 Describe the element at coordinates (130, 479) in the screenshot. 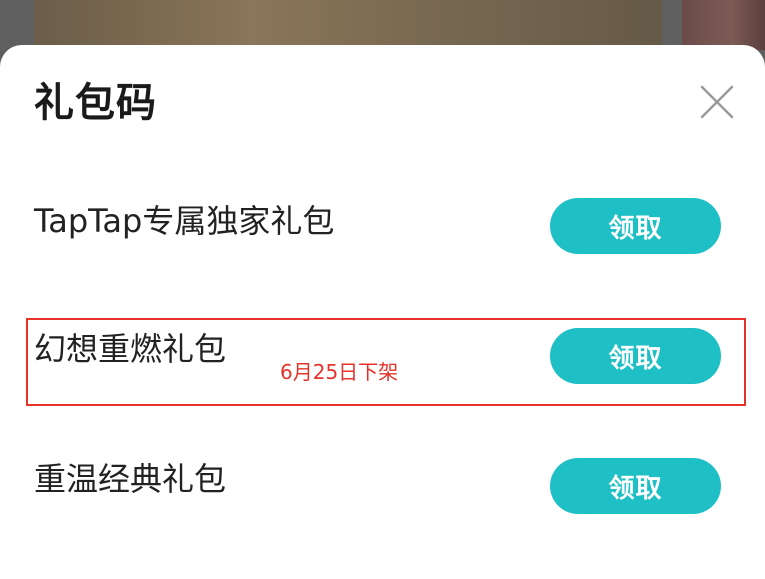

I see `gift-pack-name: 重温经典礼包` at that location.